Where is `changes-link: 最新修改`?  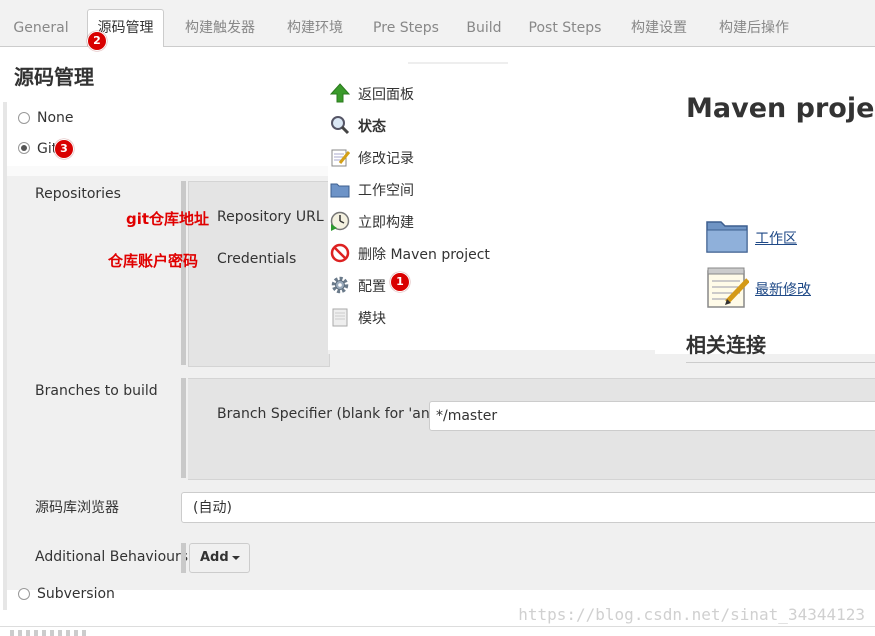
changes-link: 最新修改 is located at coordinates (783, 289).